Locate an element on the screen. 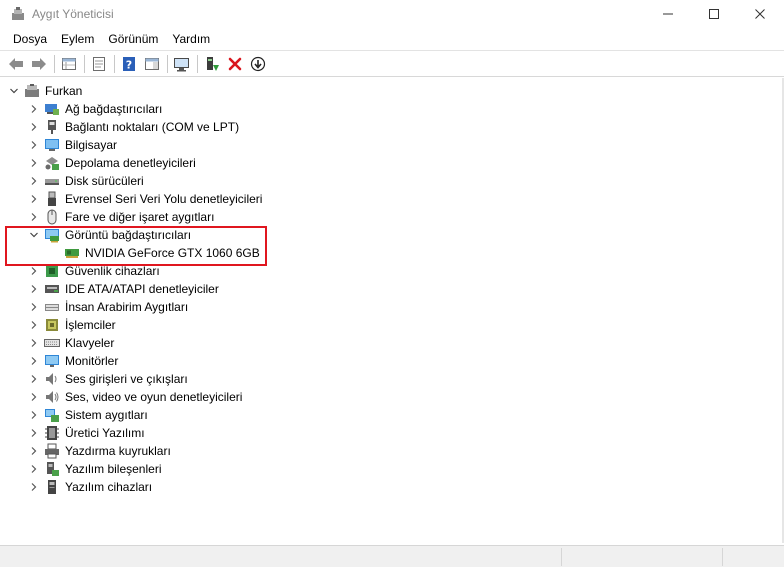 This screenshot has height=567, width=784. help-button: ? is located at coordinates (129, 64).